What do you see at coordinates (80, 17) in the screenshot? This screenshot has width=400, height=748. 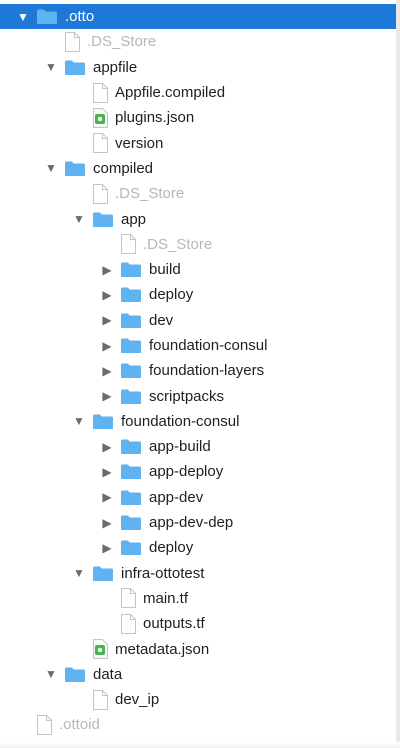 I see `item-label: .otto` at bounding box center [80, 17].